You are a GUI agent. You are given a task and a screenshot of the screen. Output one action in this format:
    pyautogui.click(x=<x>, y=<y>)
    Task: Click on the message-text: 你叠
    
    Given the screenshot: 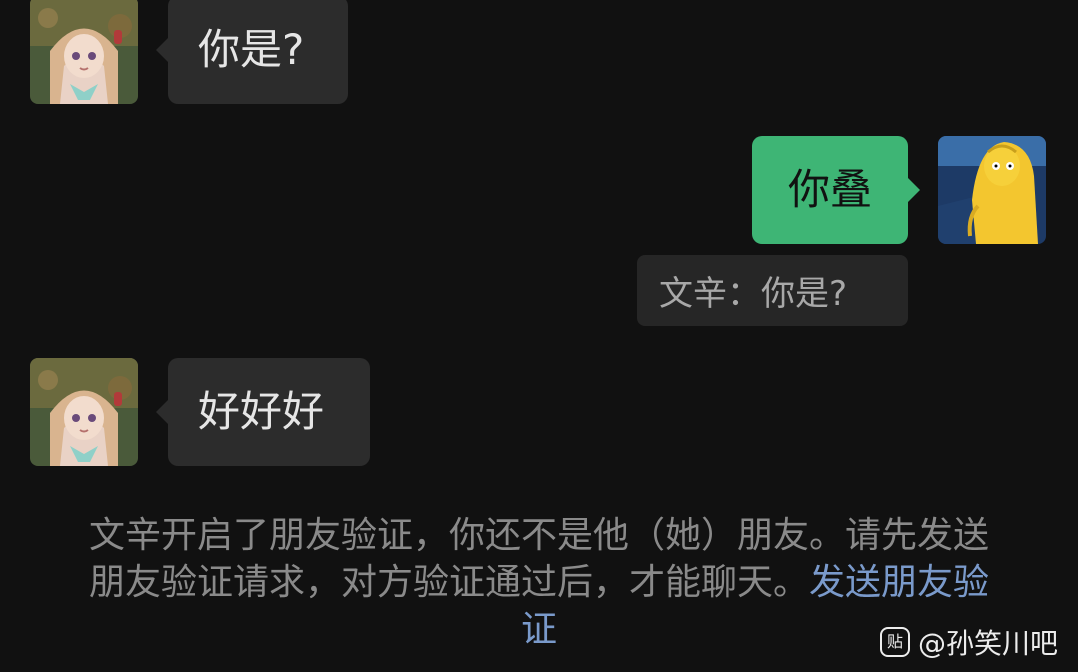 What is the action you would take?
    pyautogui.click(x=829, y=189)
    